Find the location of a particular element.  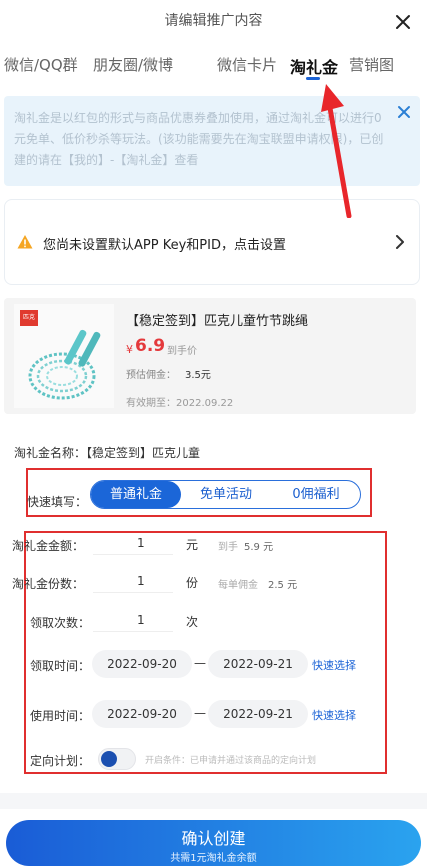

page-title: 请编辑推广内容 is located at coordinates (213, 21).